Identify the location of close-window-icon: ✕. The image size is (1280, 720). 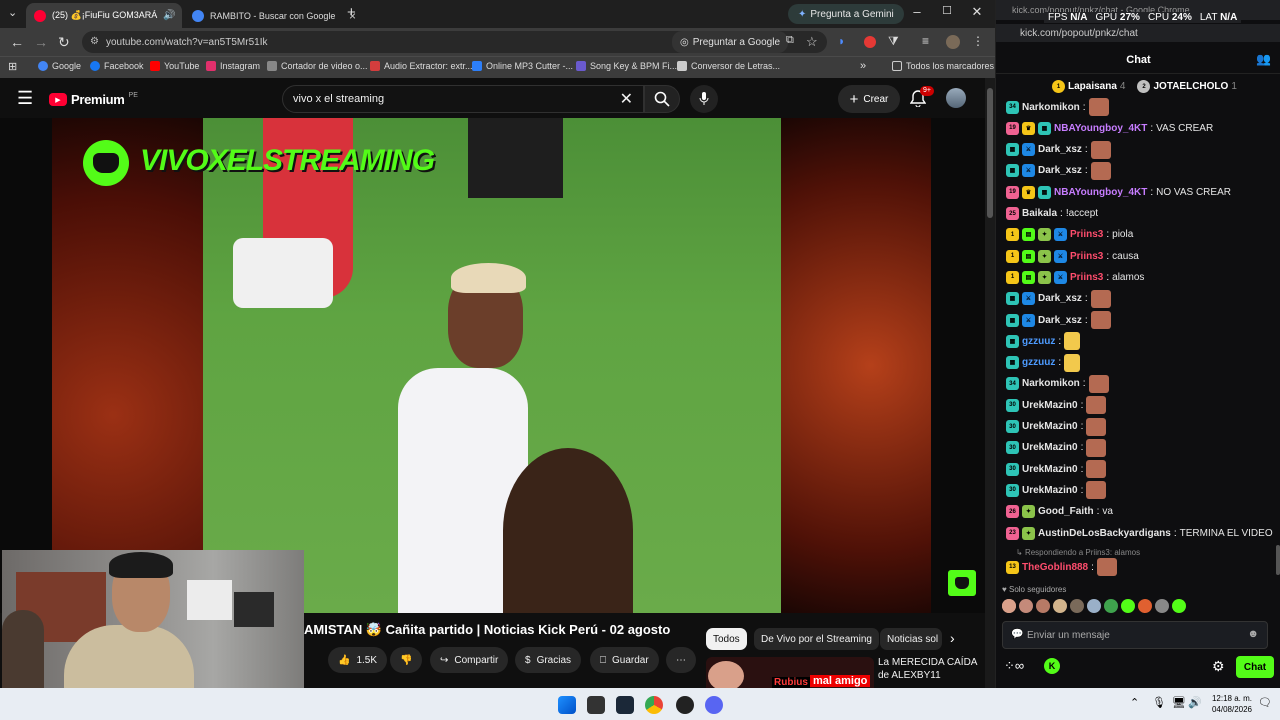
(977, 12).